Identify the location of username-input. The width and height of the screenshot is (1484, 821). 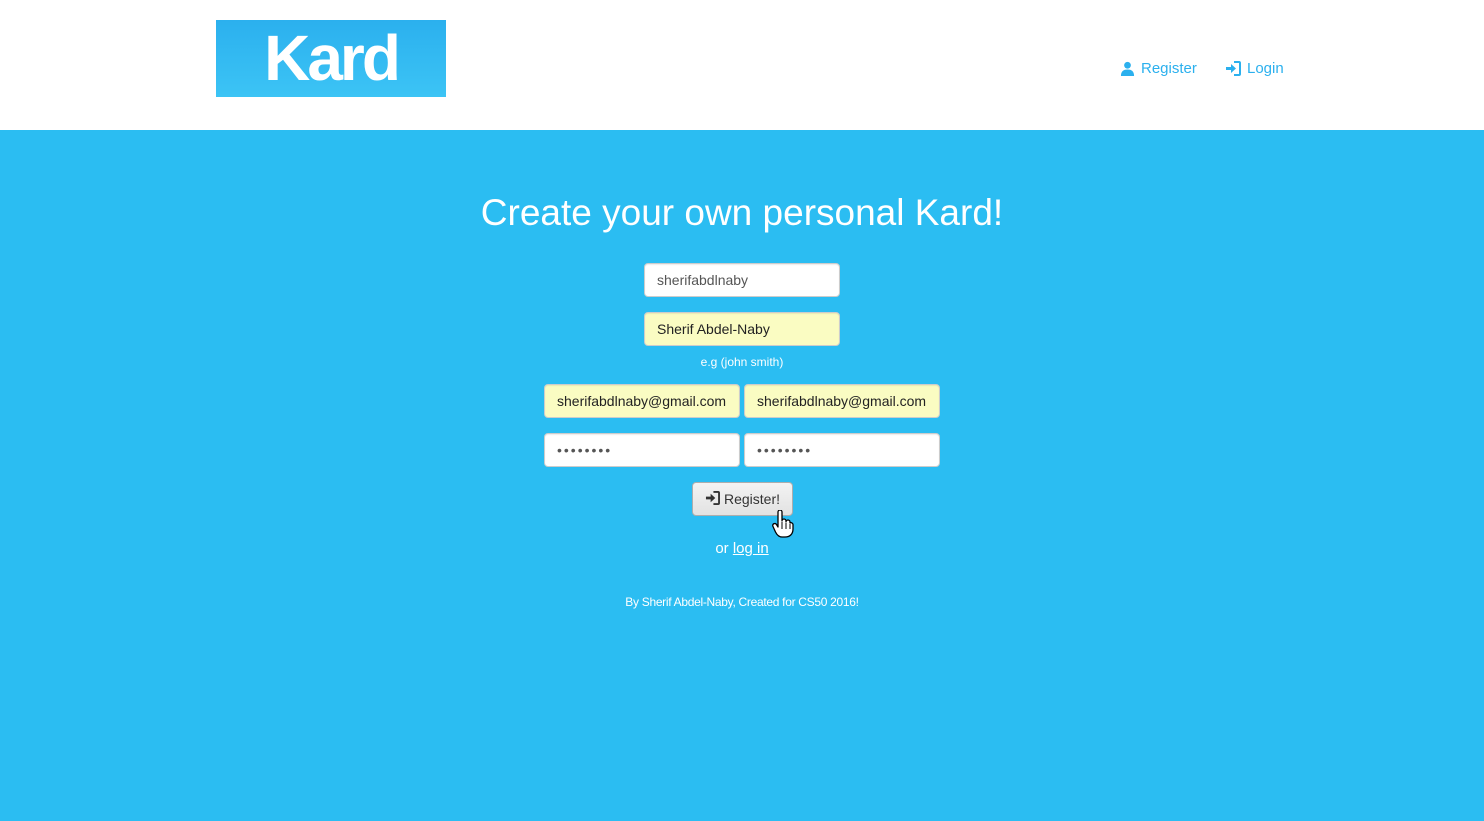
(742, 280).